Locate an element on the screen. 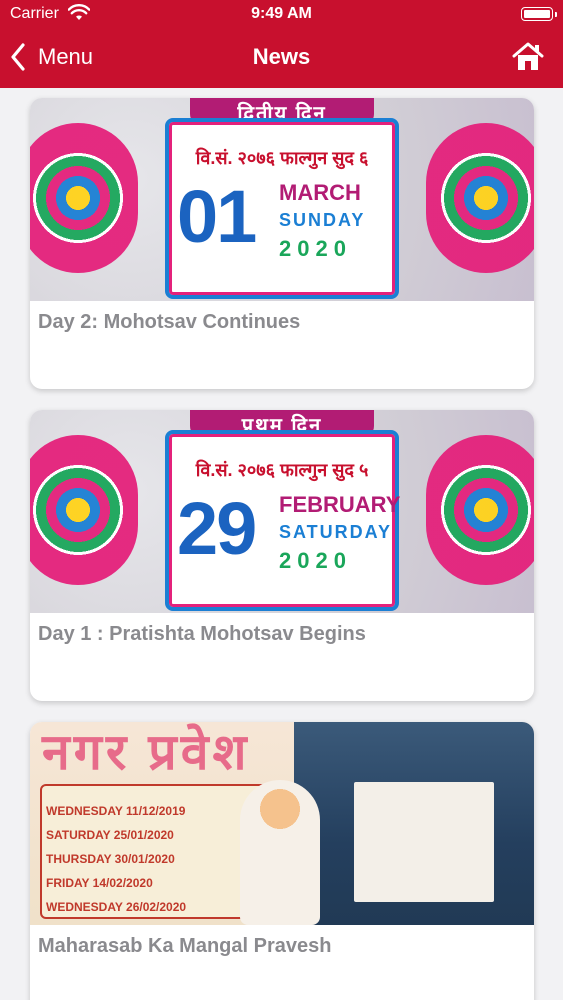  battery-icon is located at coordinates (539, 14).